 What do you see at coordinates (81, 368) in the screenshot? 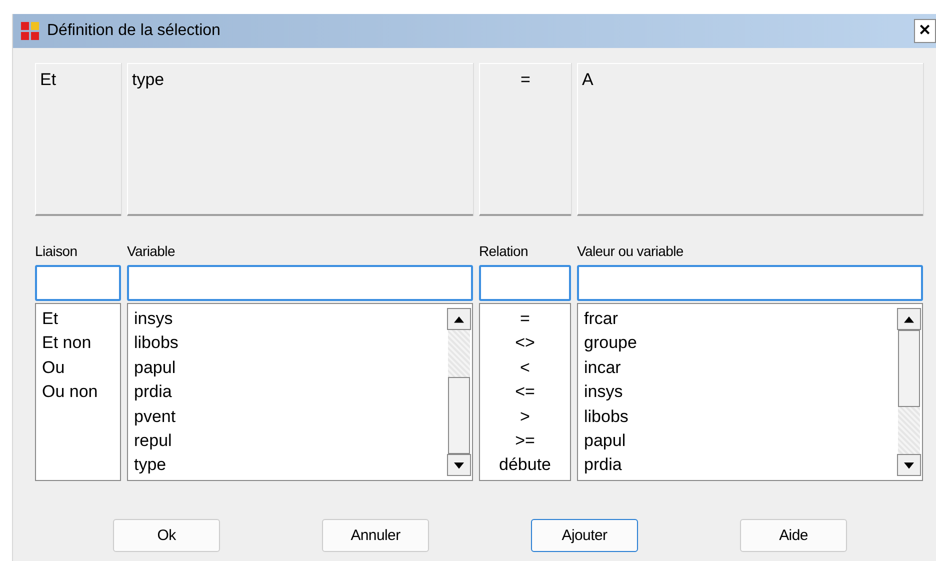
I see `list-item: Ou` at bounding box center [81, 368].